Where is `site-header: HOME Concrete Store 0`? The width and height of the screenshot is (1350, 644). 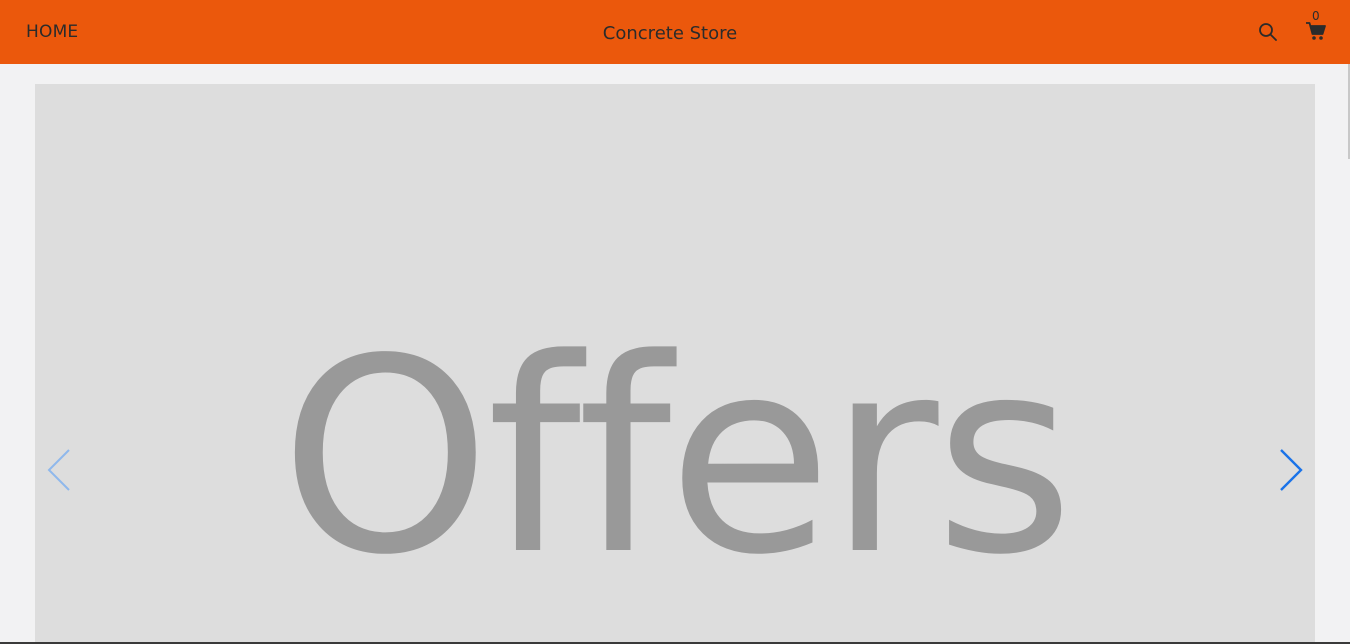 site-header: HOME Concrete Store 0 is located at coordinates (675, 32).